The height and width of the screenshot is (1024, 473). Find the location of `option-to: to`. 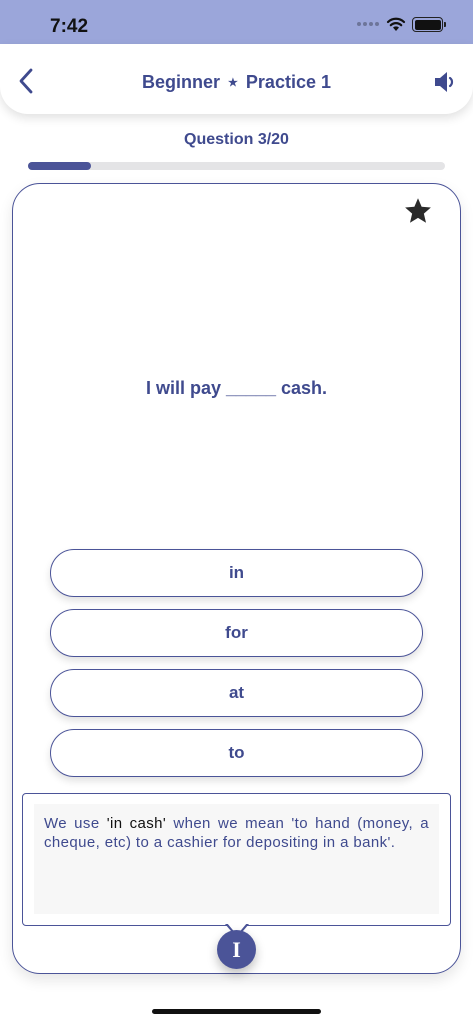

option-to: to is located at coordinates (236, 753).